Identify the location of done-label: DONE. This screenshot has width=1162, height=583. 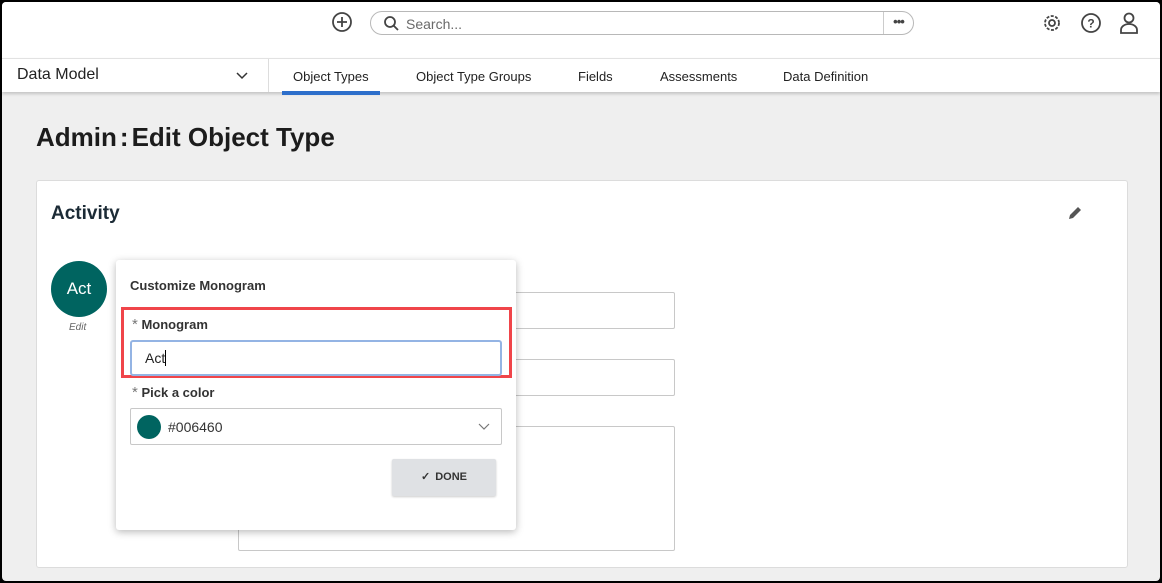
(451, 477).